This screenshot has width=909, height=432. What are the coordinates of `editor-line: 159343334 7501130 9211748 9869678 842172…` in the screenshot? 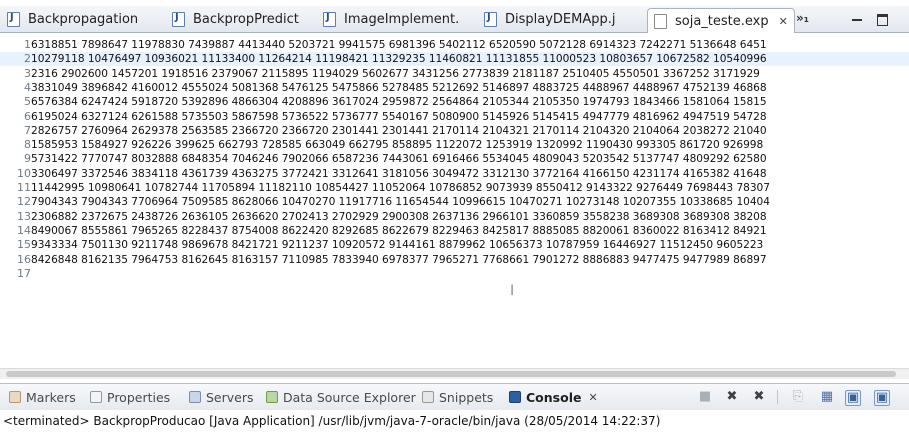 It's located at (454, 245).